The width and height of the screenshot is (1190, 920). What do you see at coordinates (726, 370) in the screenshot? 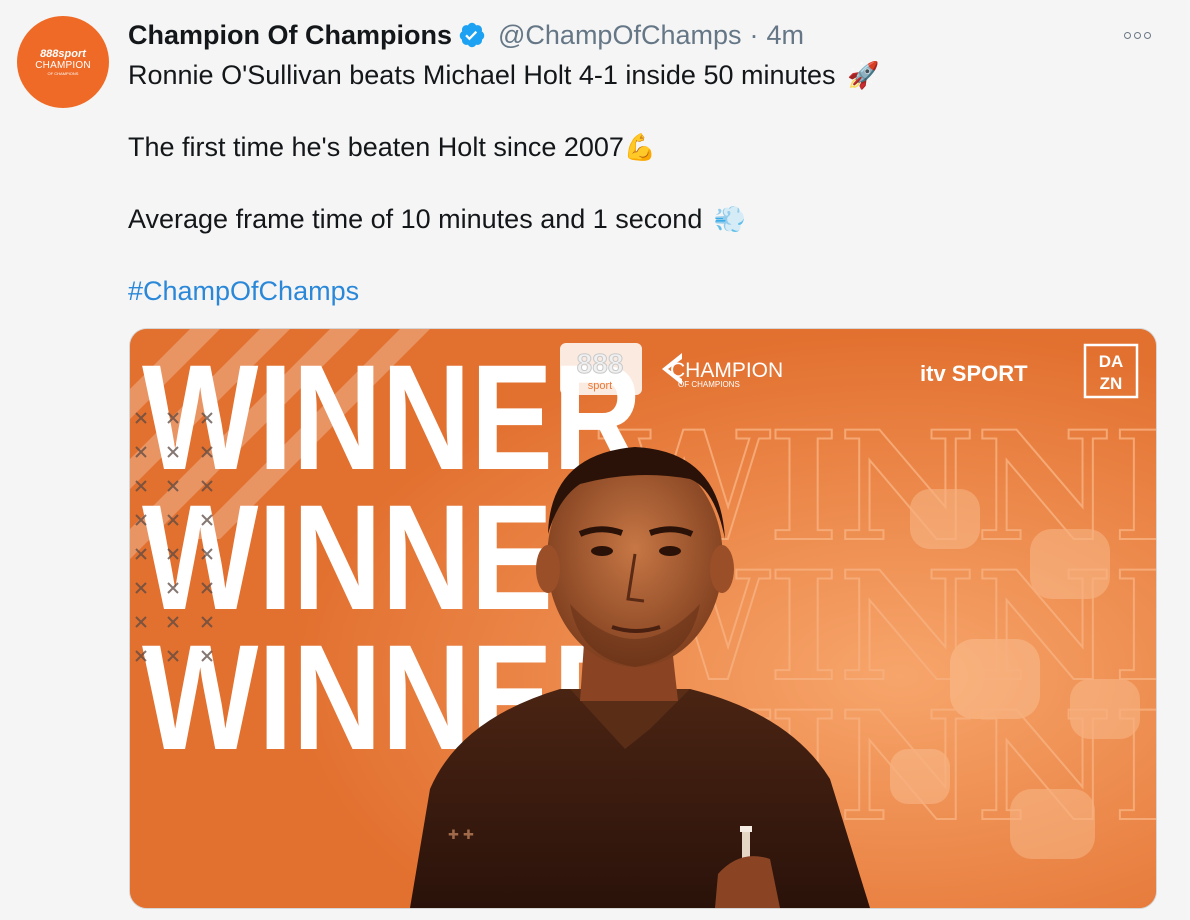
I see `logo-title: CHAMPION` at bounding box center [726, 370].